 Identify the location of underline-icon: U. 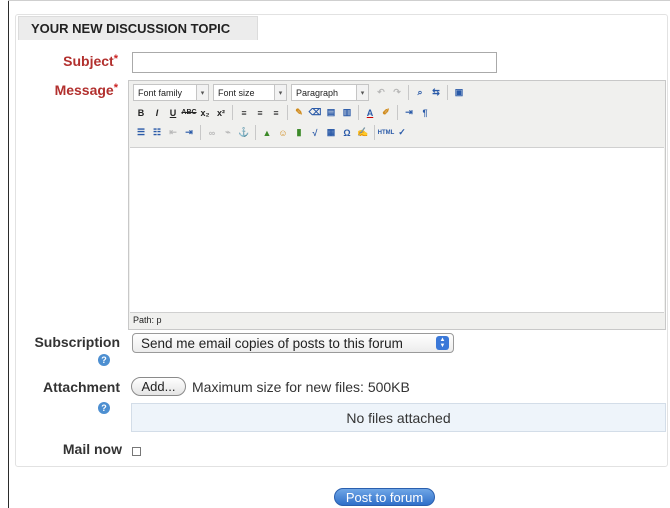
(173, 112).